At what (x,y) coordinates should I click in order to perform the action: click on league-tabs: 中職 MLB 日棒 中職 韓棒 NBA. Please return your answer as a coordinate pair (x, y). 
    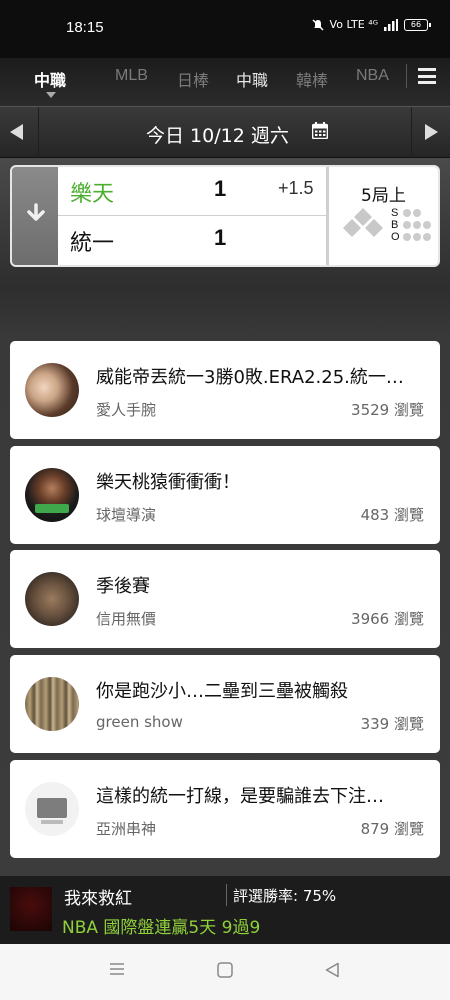
    Looking at the image, I should click on (225, 82).